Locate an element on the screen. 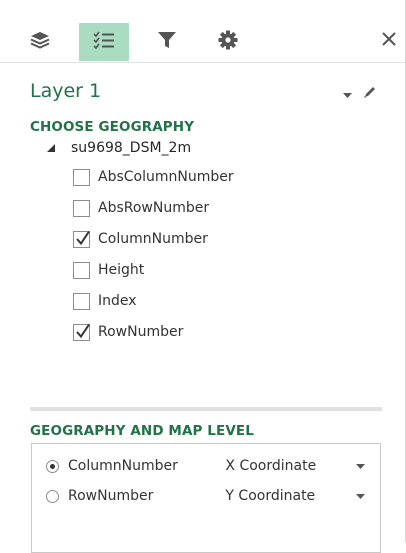 Image resolution: width=406 pixels, height=553 pixels. geography-row: RowNumber Y Coordinate is located at coordinates (206, 496).